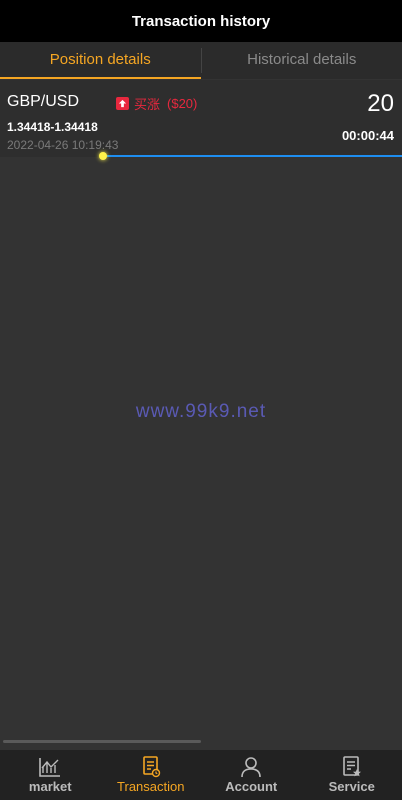  I want to click on bottom-nav: market Transaction Account Service, so click(201, 775).